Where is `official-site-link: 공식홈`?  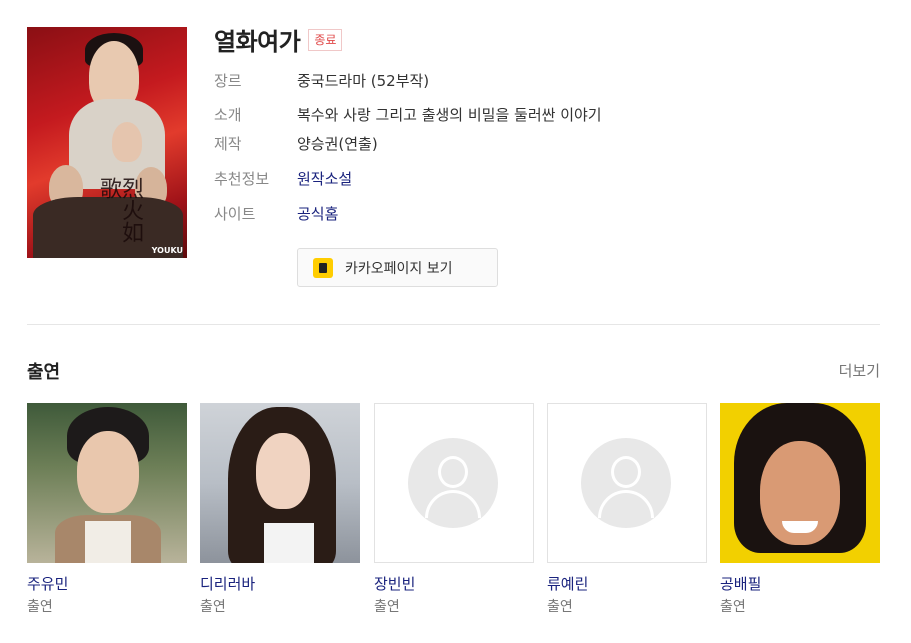
official-site-link: 공식홈 is located at coordinates (317, 213).